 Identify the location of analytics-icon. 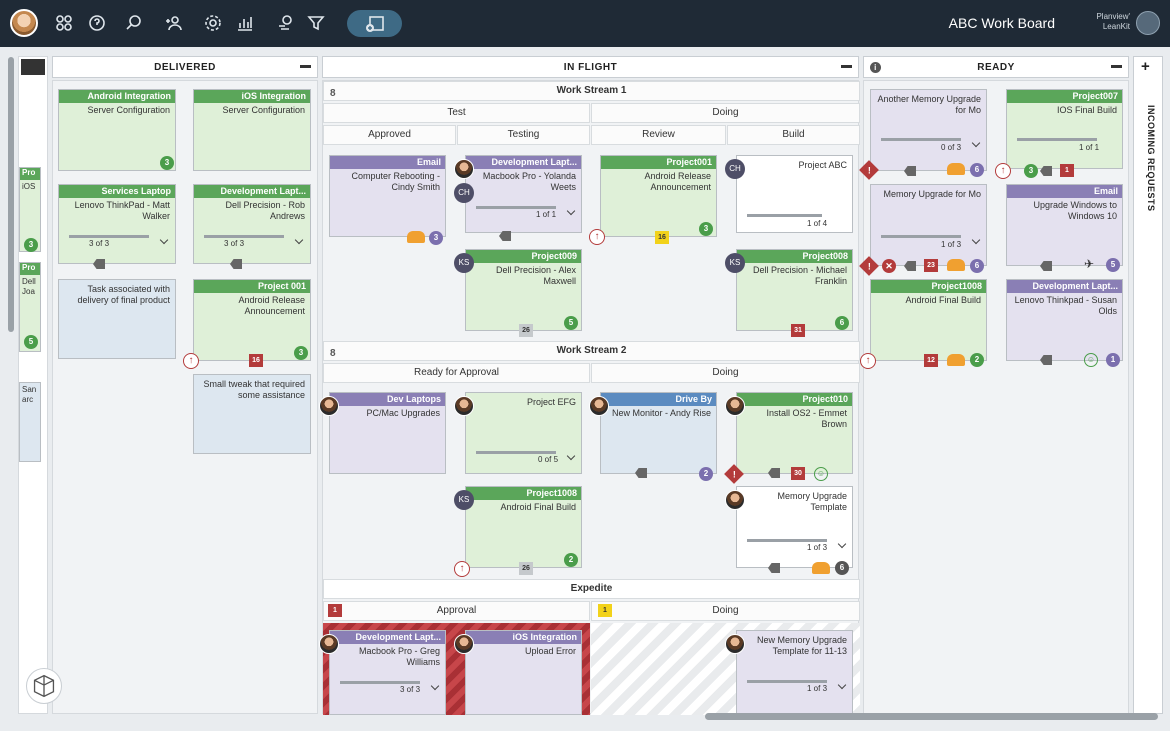
(245, 23).